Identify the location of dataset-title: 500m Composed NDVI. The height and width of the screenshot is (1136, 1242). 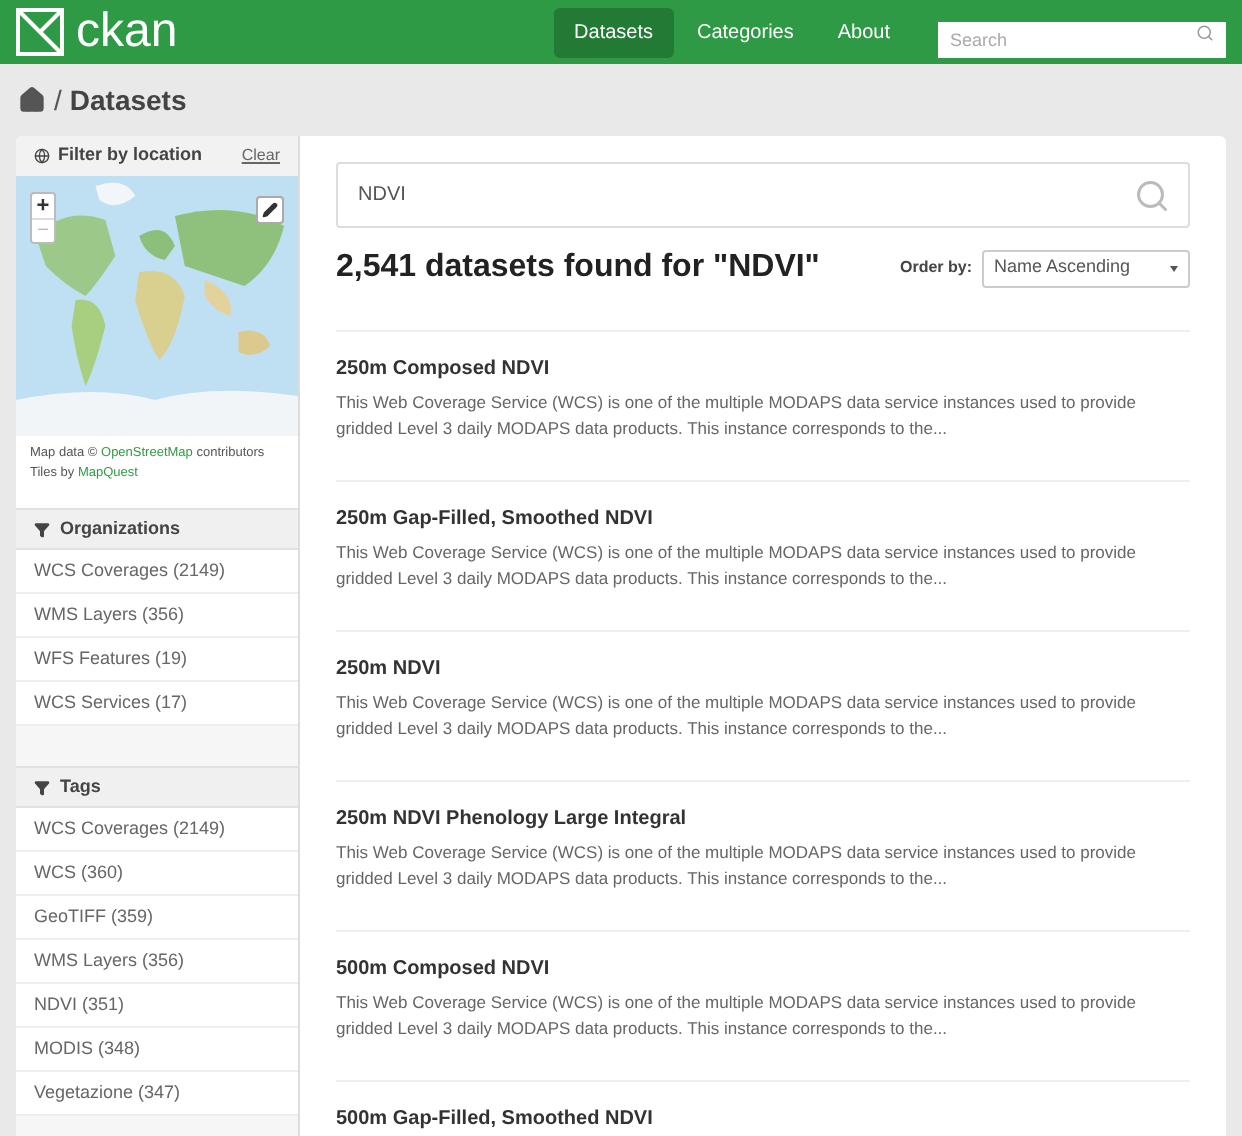
(763, 970).